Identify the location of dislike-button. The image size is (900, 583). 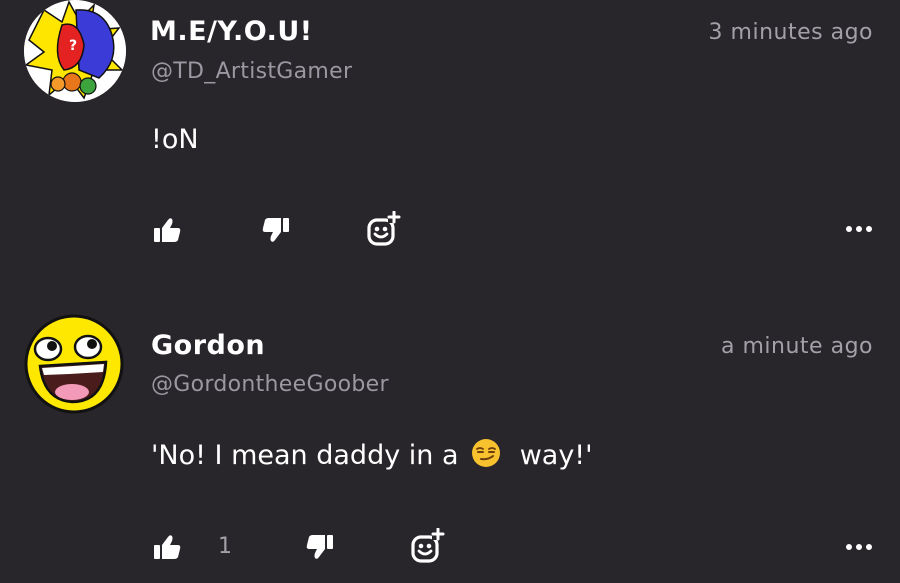
(320, 547).